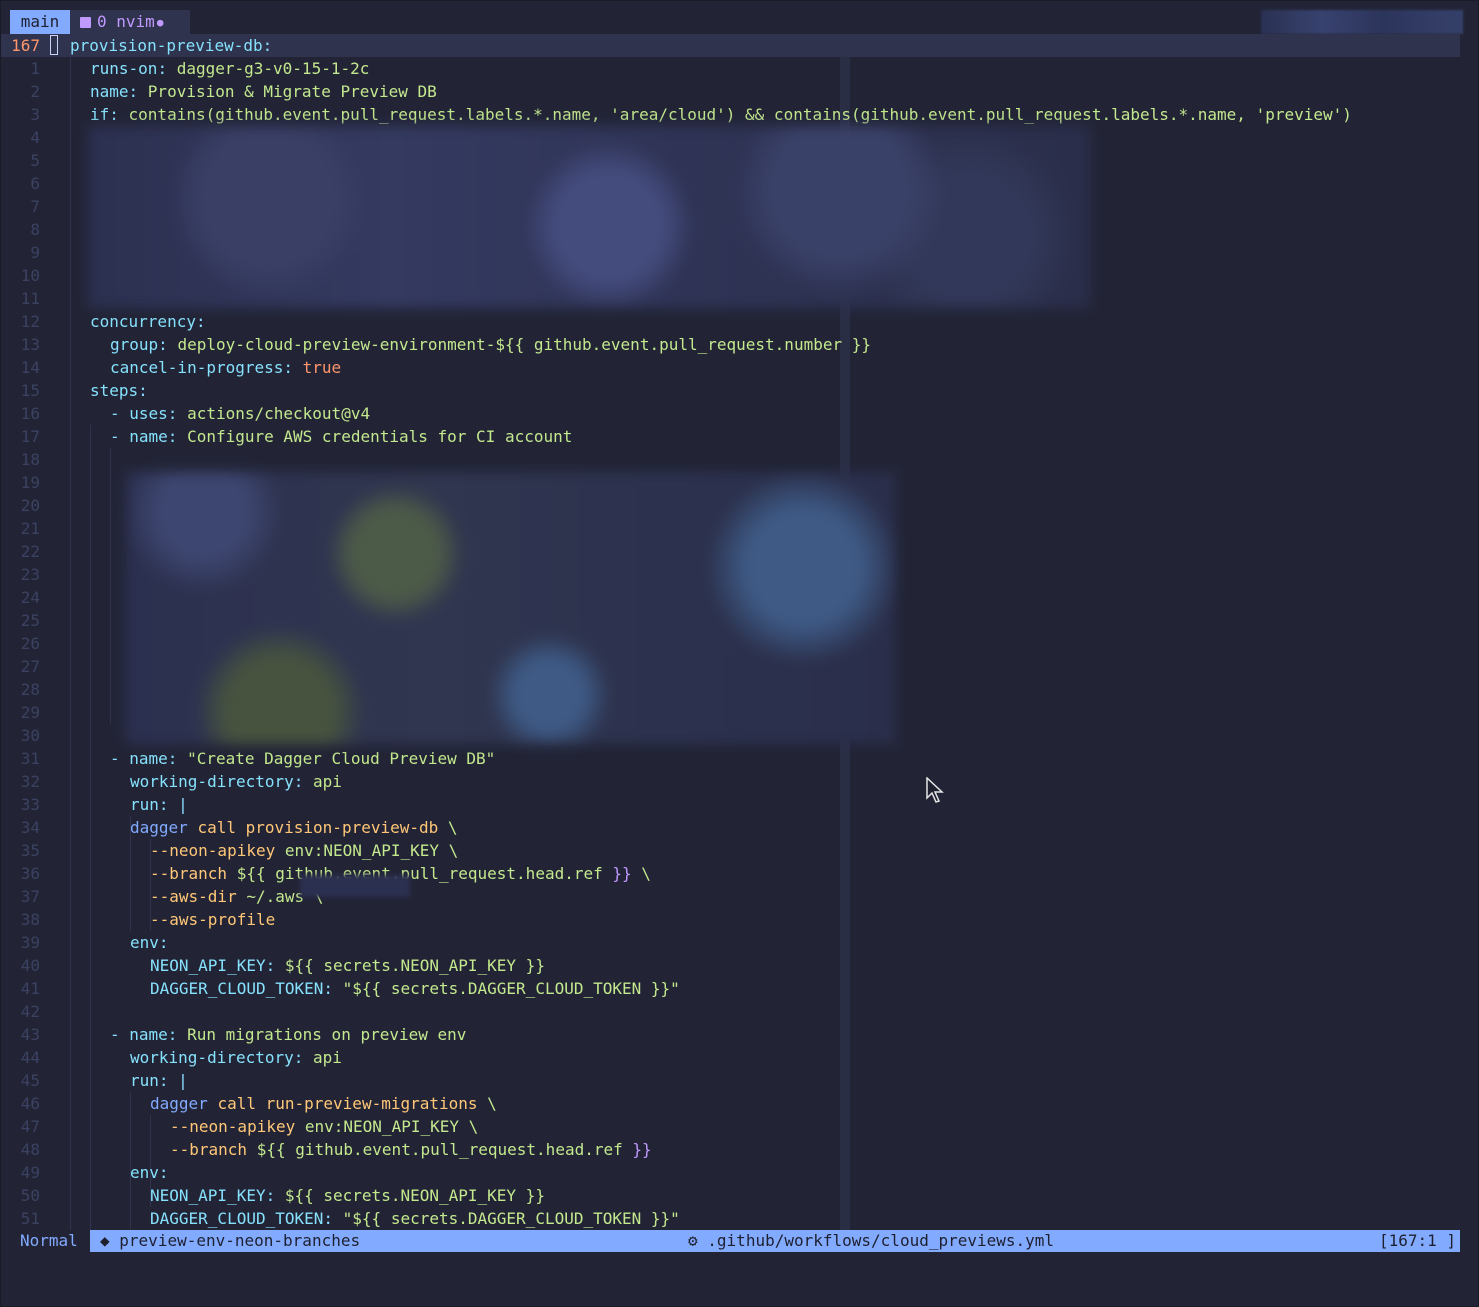  I want to click on code-text: name: Provision & Migrate Preview DB, so click(263, 91).